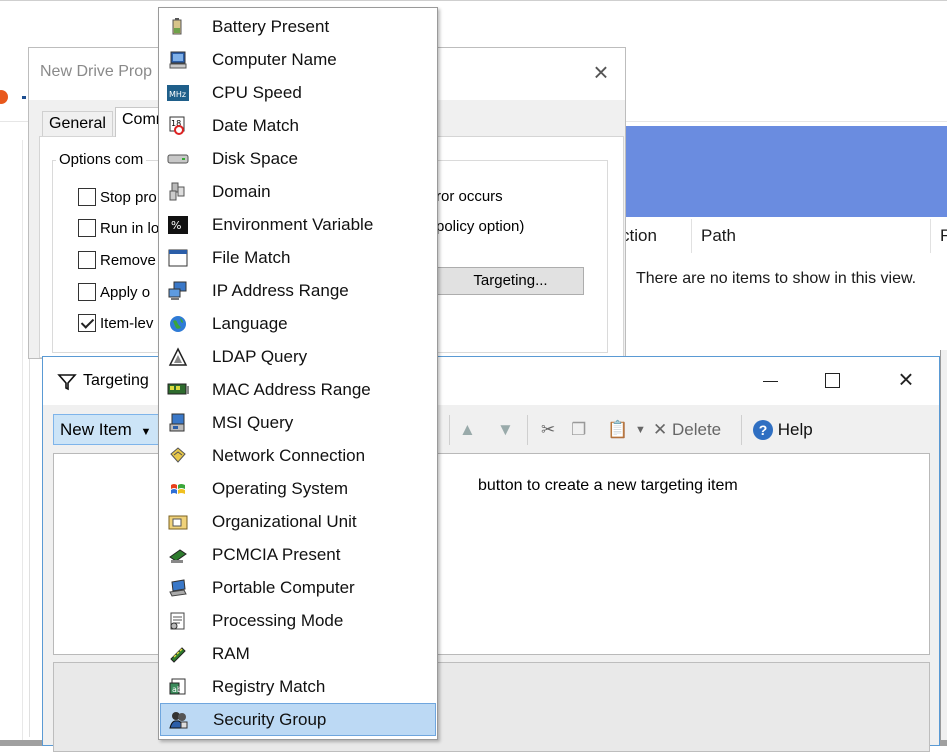  I want to click on scrollbar, so click(943, 545).